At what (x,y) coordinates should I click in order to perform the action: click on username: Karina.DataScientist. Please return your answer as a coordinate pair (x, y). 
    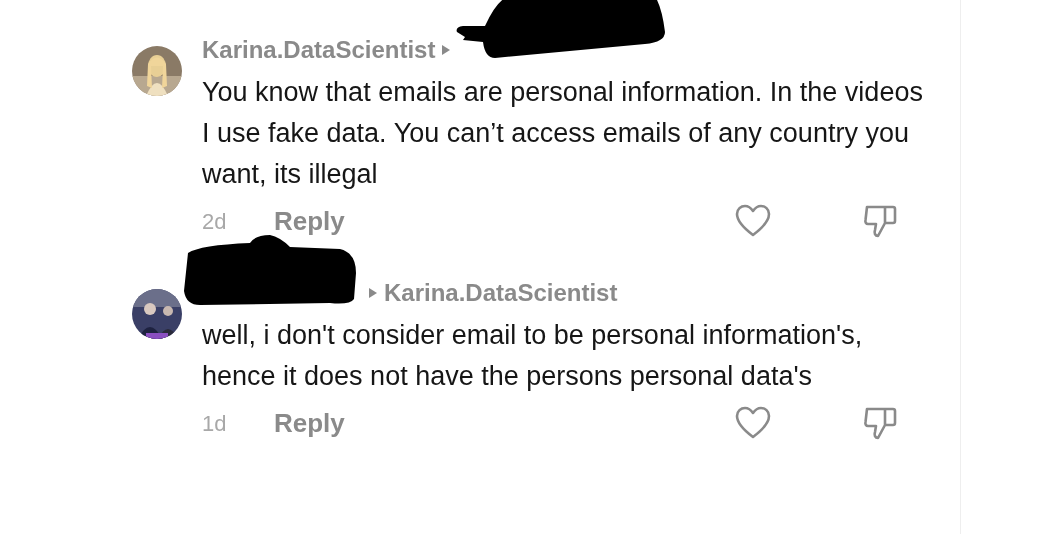
    Looking at the image, I should click on (319, 50).